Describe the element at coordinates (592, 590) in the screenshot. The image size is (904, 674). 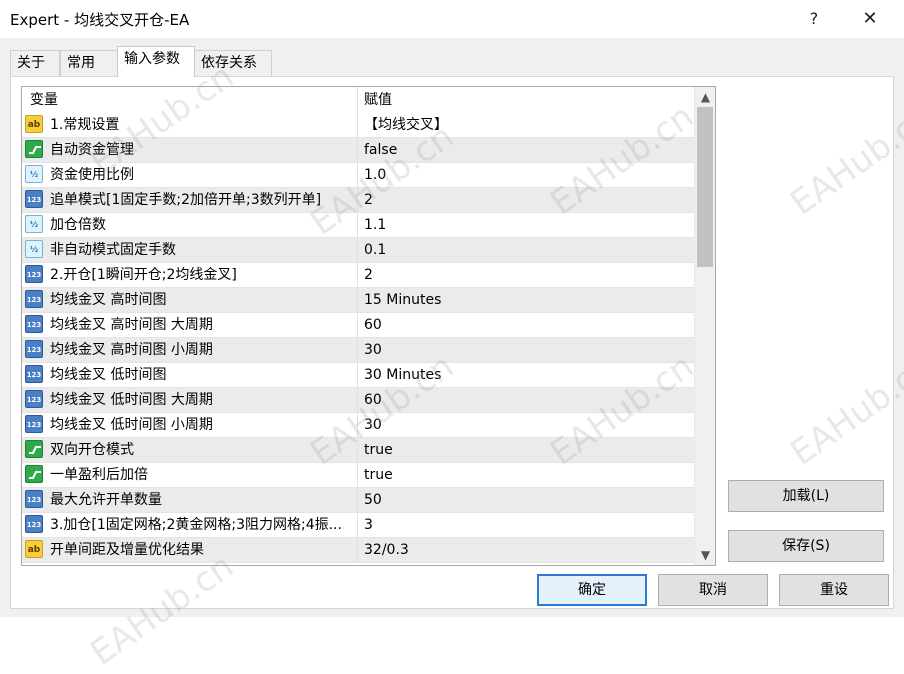
I see `ok-button: 确定` at that location.